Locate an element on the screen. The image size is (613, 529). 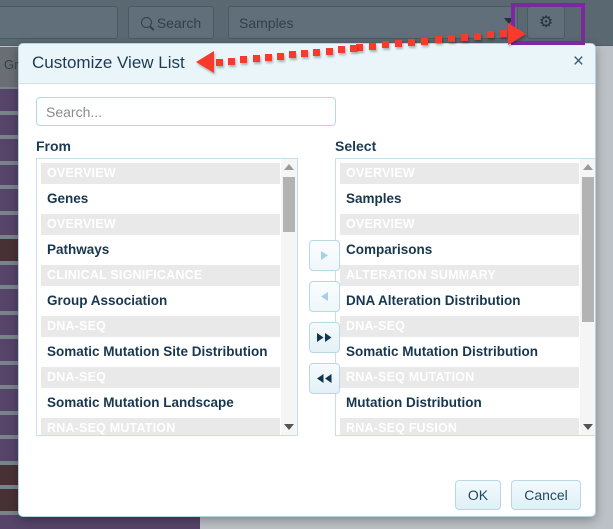
list-item: Somatic Mutation Site Distribution is located at coordinates (161, 352).